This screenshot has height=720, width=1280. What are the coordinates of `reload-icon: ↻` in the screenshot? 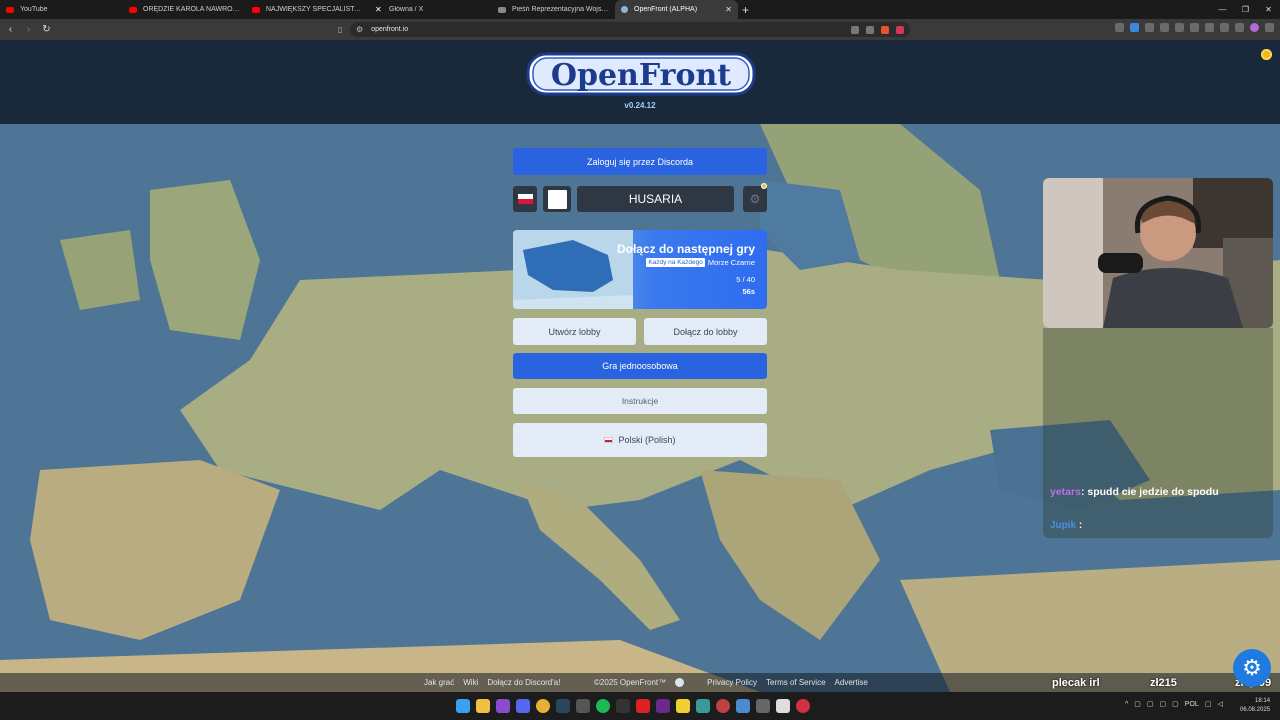 It's located at (46, 29).